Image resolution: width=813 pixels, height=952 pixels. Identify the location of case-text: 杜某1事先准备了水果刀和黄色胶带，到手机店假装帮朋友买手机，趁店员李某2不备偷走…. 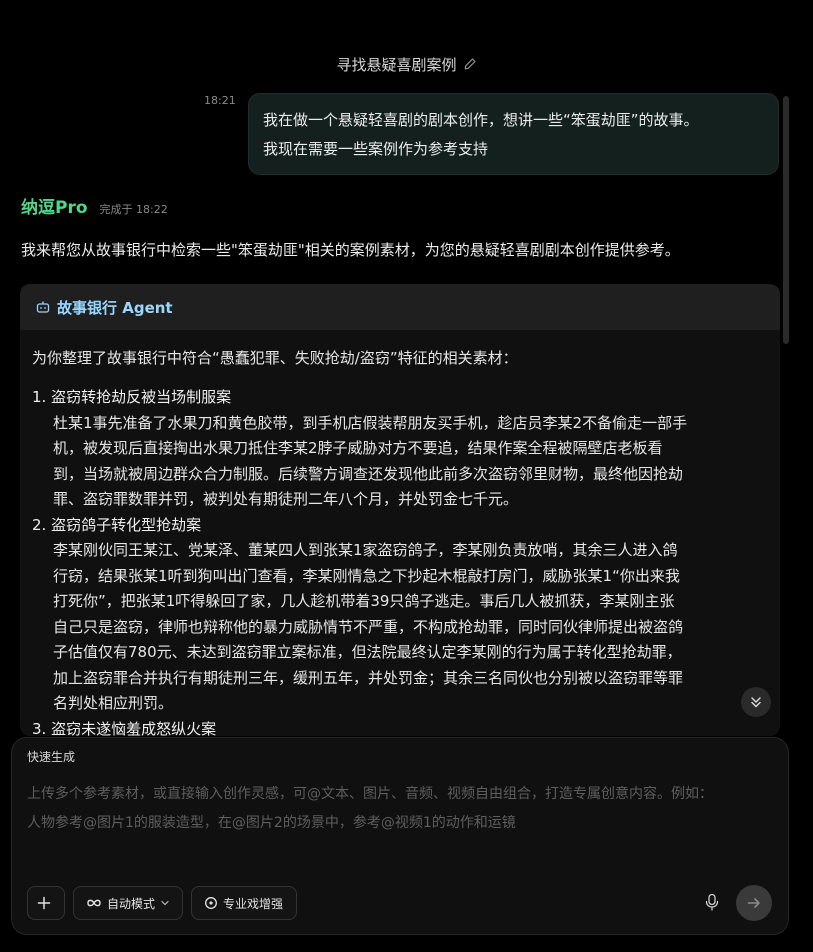
(370, 422).